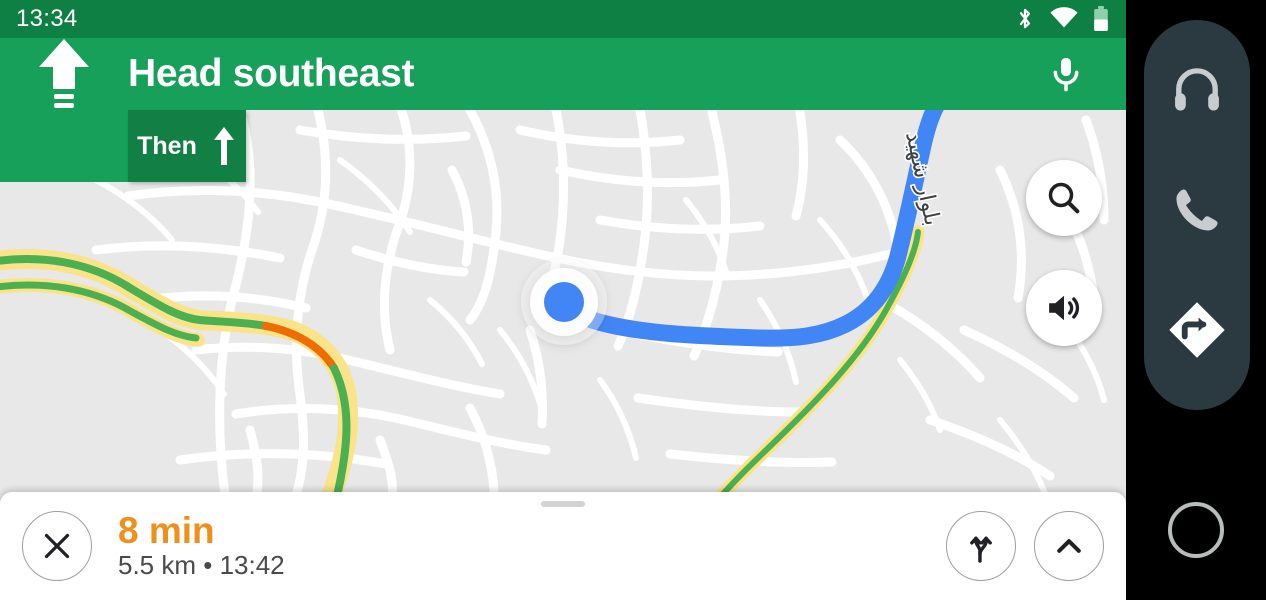 The image size is (1266, 600). I want to click on headphones-icon, so click(1197, 89).